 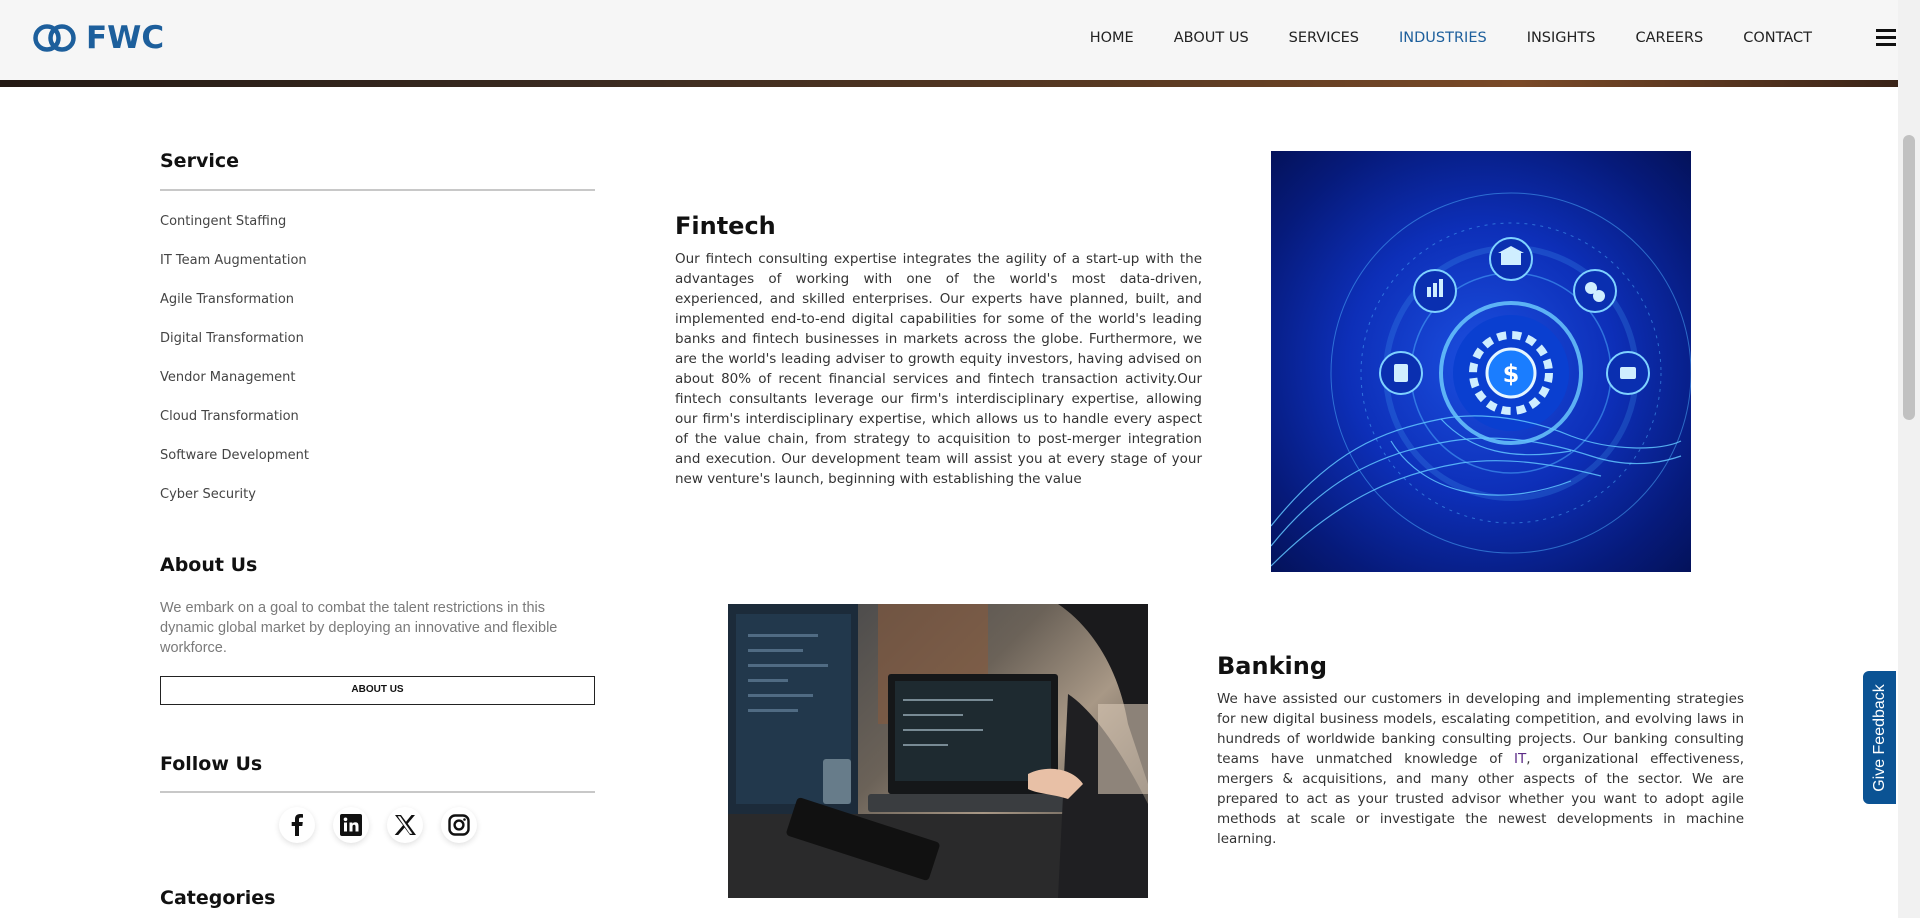 What do you see at coordinates (211, 764) in the screenshot?
I see `follow-heading: Follow Us` at bounding box center [211, 764].